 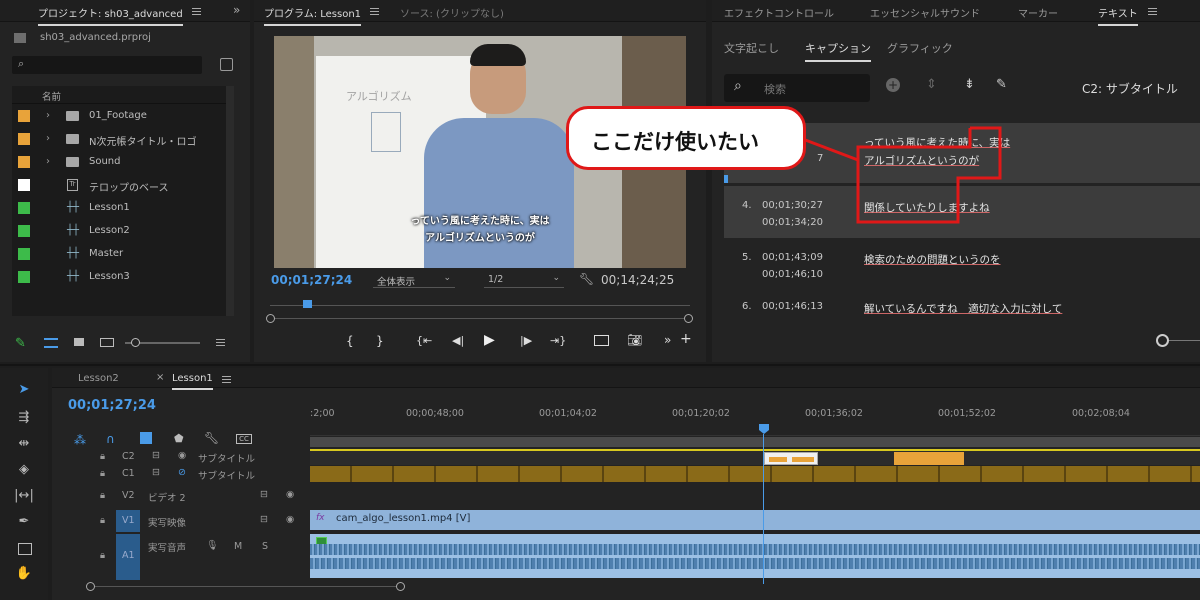 What do you see at coordinates (24, 469) in the screenshot?
I see `razor-tool-icon: ◈` at bounding box center [24, 469].